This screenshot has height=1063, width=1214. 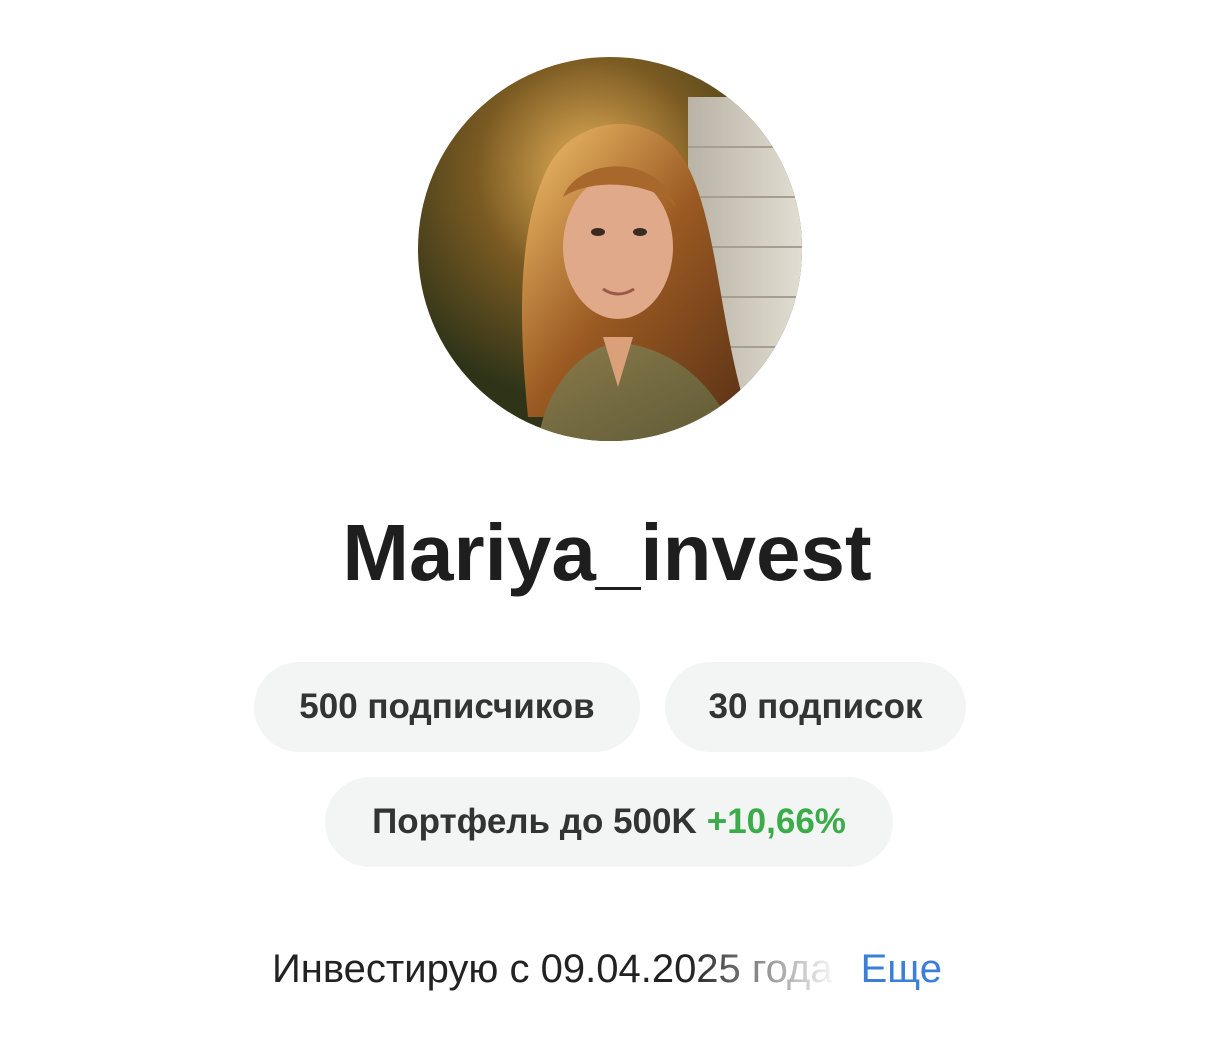 What do you see at coordinates (534, 821) in the screenshot?
I see `portfolio-label: Портфель до 500K` at bounding box center [534, 821].